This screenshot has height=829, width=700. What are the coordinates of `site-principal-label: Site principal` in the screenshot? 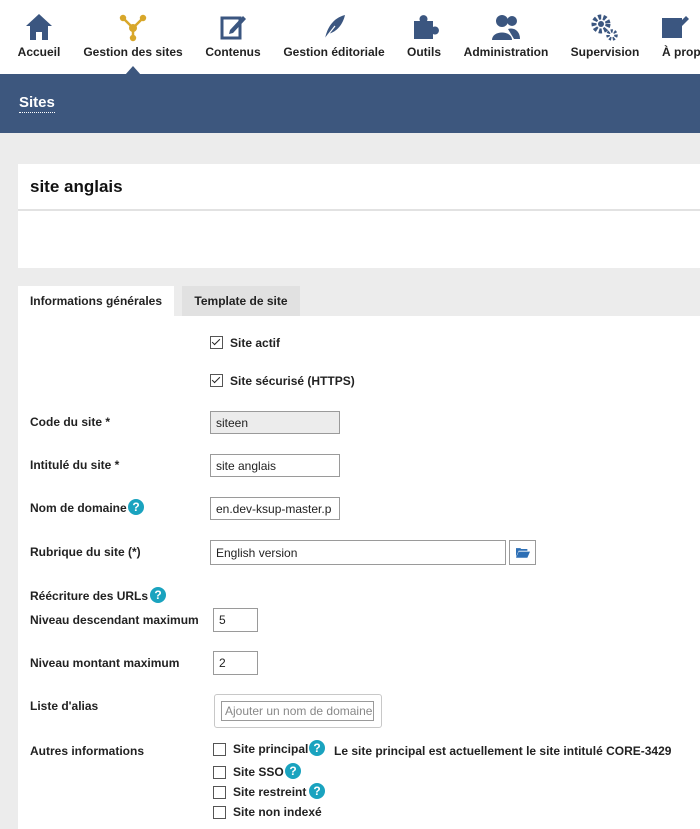 It's located at (271, 749).